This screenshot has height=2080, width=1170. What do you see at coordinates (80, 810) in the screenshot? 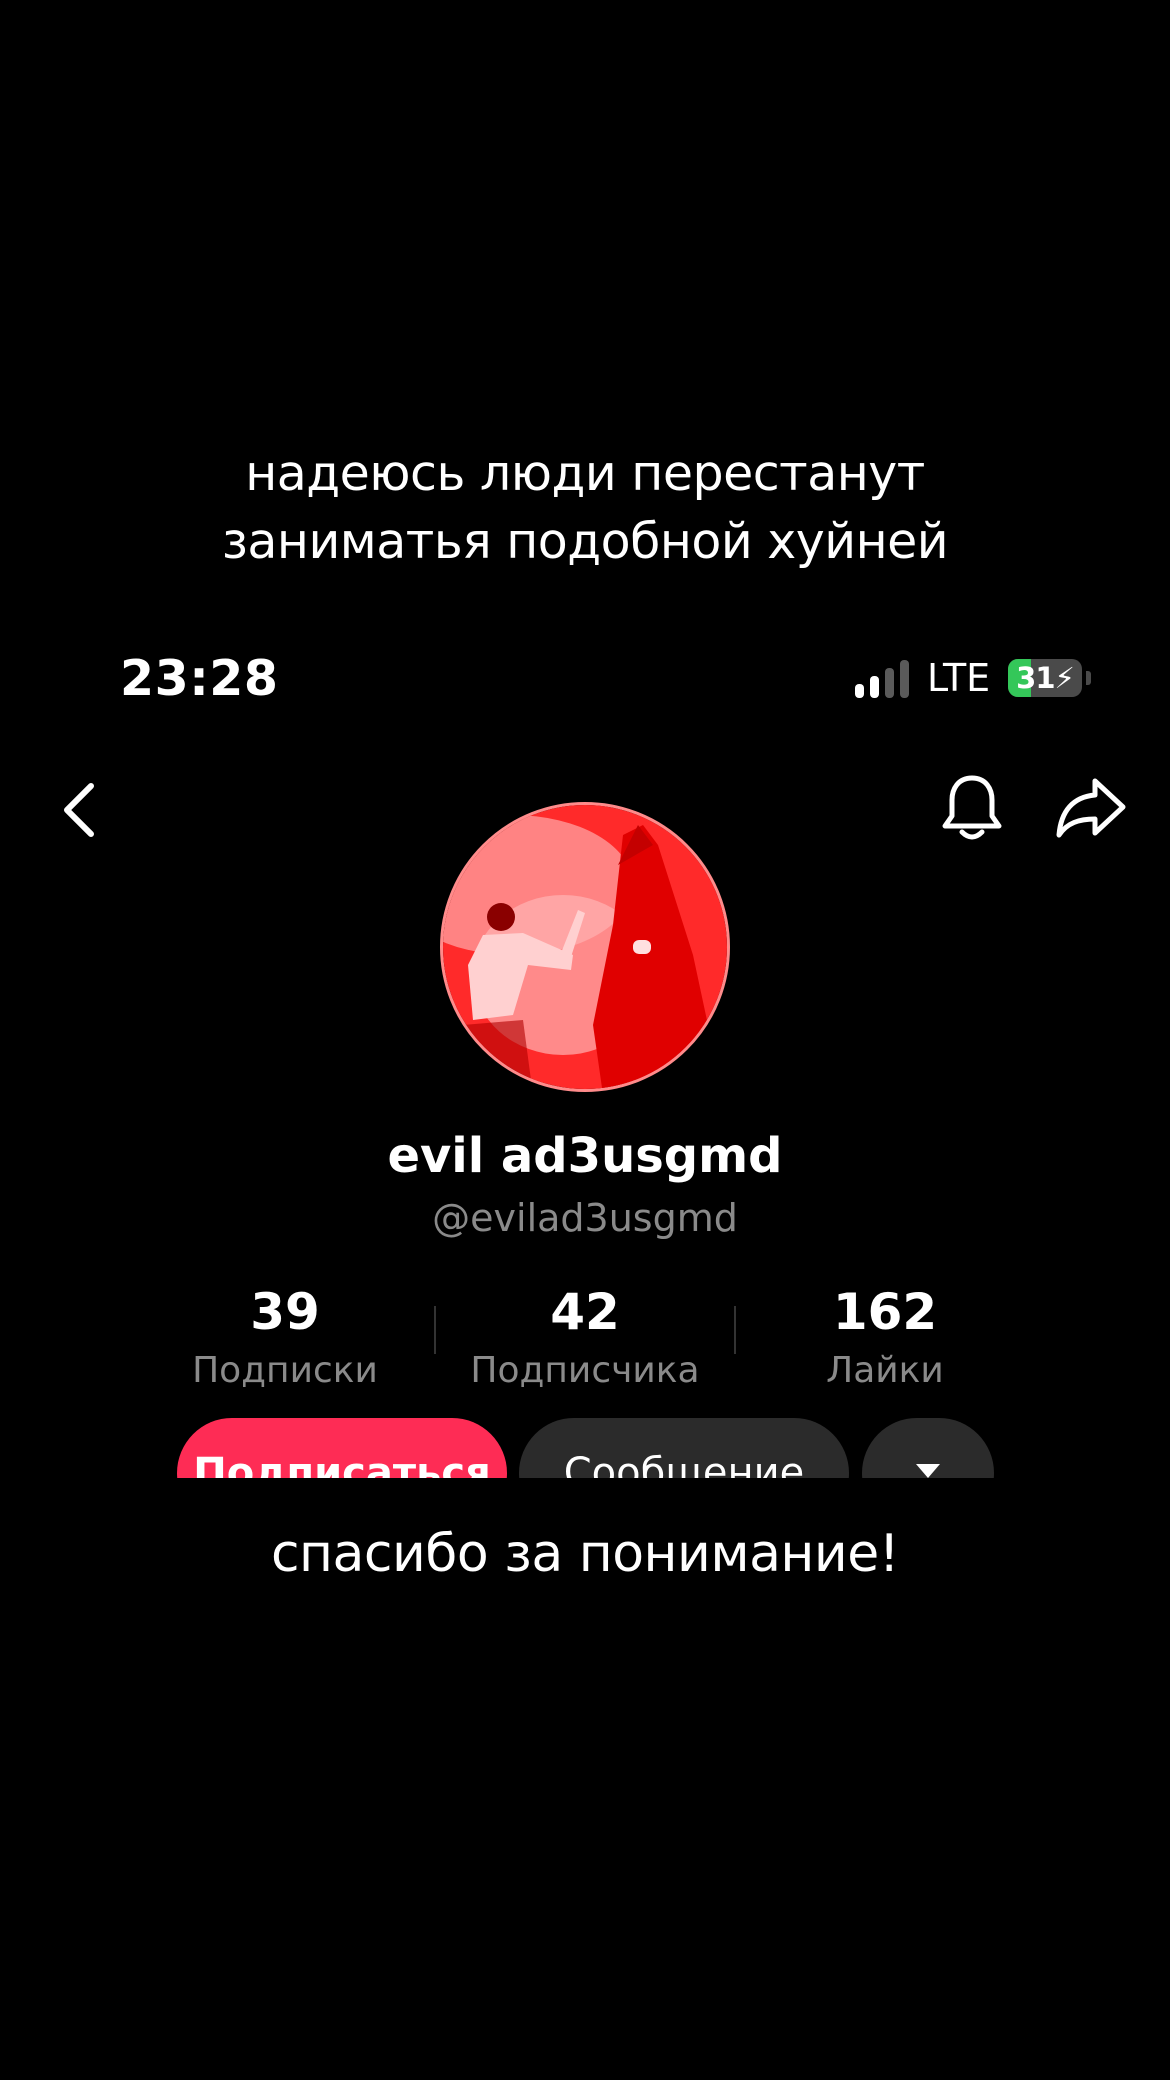
I see `chevron-left-icon` at bounding box center [80, 810].